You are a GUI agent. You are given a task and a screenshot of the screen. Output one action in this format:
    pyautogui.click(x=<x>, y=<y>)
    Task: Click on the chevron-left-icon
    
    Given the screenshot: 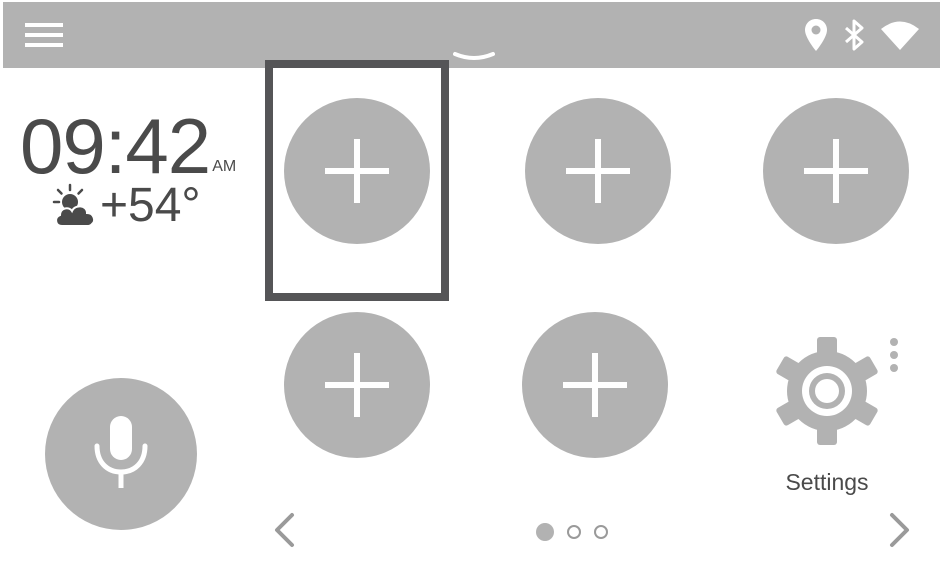 What is the action you would take?
    pyautogui.click(x=284, y=530)
    